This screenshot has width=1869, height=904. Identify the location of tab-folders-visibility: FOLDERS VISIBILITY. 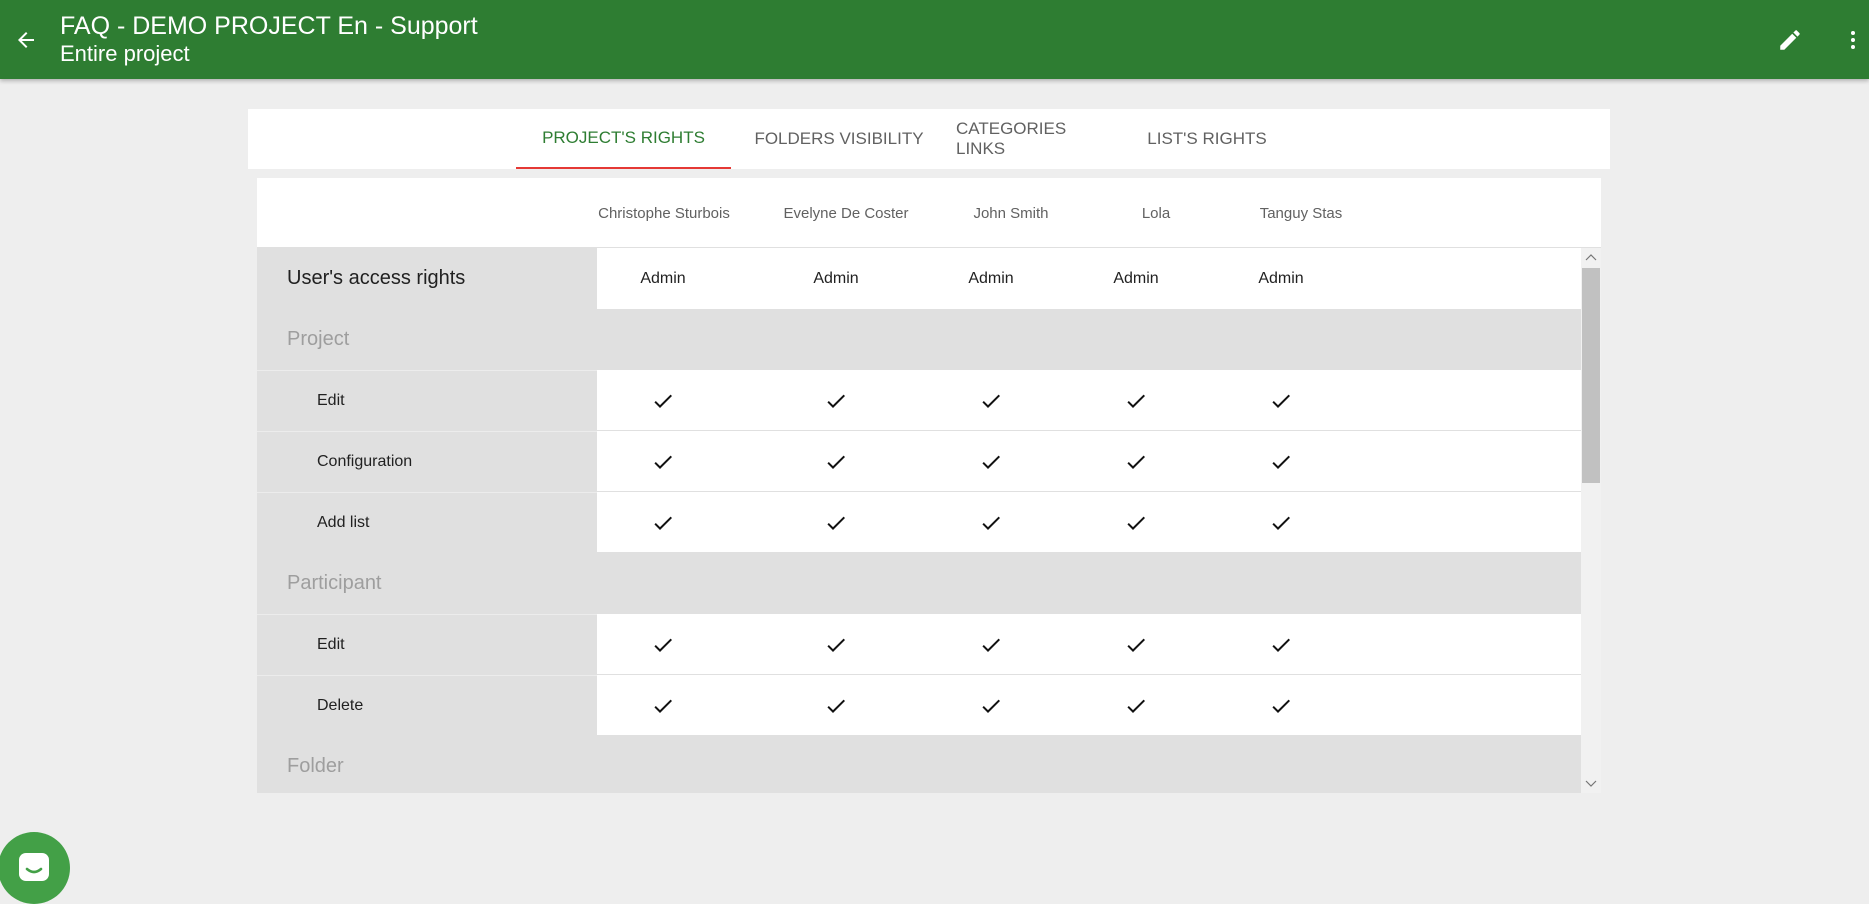
(839, 139).